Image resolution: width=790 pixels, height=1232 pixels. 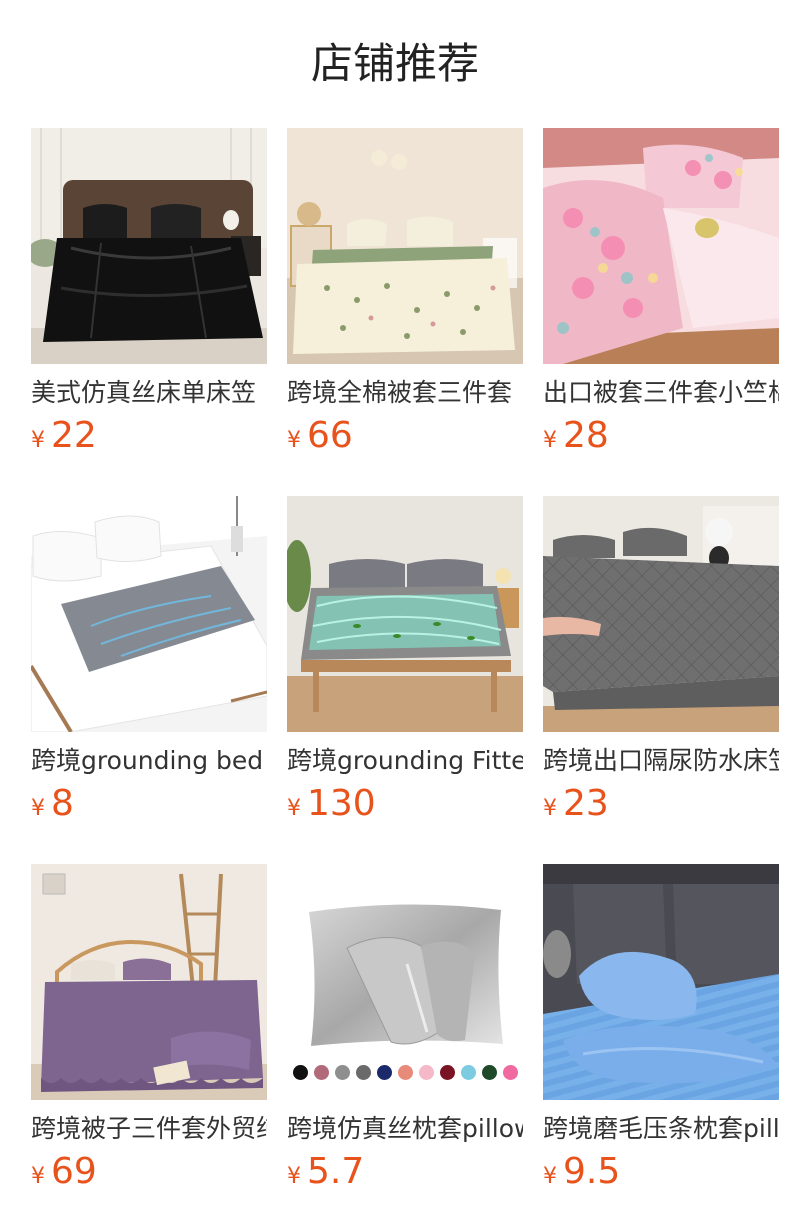 I want to click on price-amount: 69, so click(x=74, y=1171).